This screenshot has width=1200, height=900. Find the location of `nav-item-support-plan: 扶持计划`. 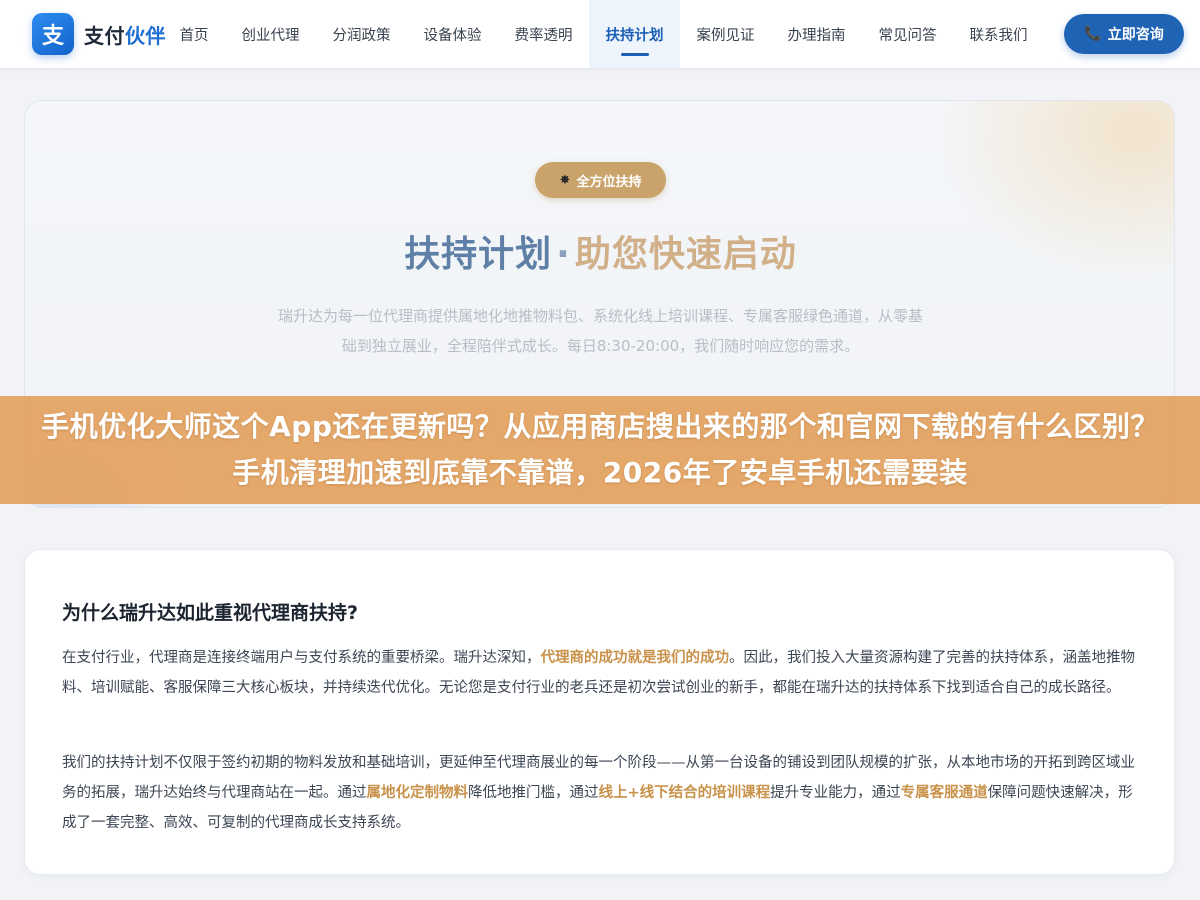

nav-item-support-plan: 扶持计划 is located at coordinates (634, 34).